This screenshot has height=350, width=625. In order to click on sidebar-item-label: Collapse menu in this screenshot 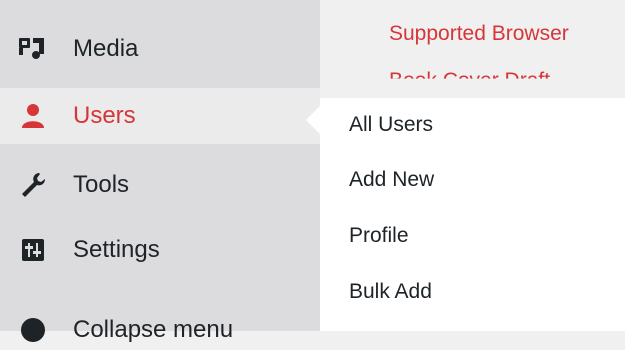, I will do `click(153, 329)`.